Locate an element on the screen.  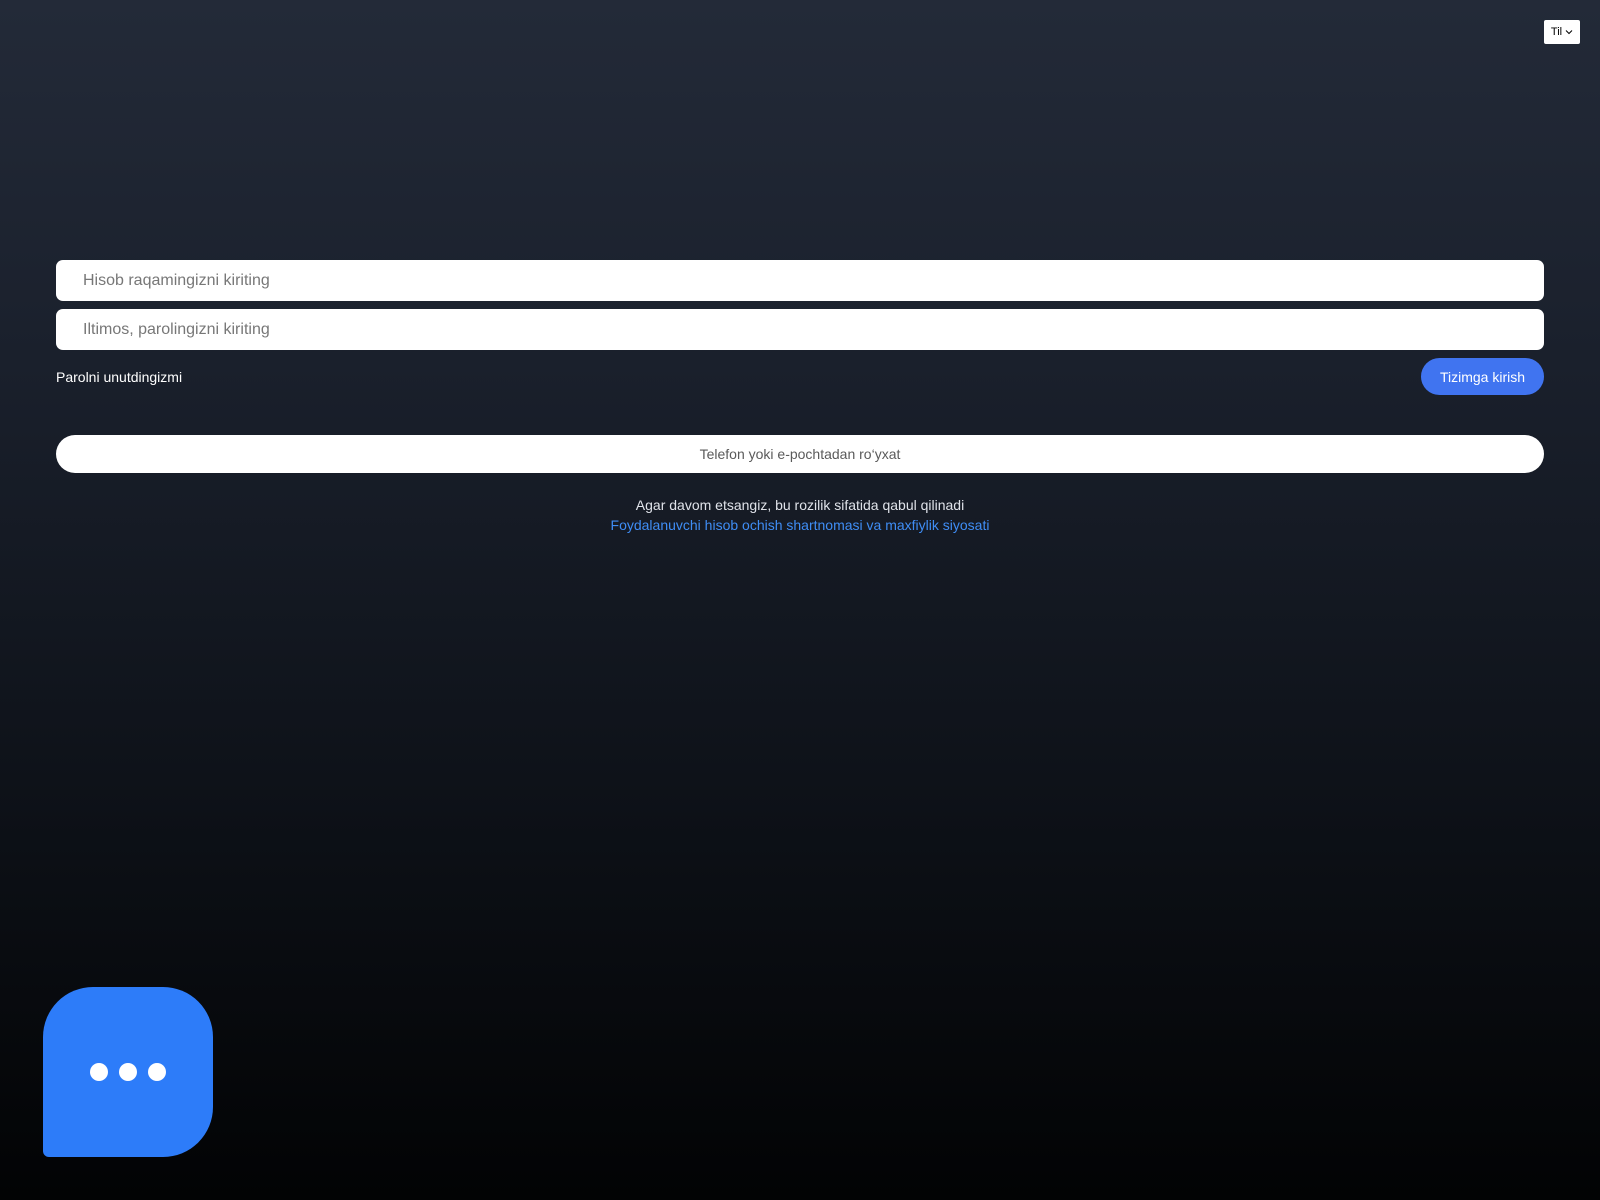
language-selector-label: Til is located at coordinates (1556, 32).